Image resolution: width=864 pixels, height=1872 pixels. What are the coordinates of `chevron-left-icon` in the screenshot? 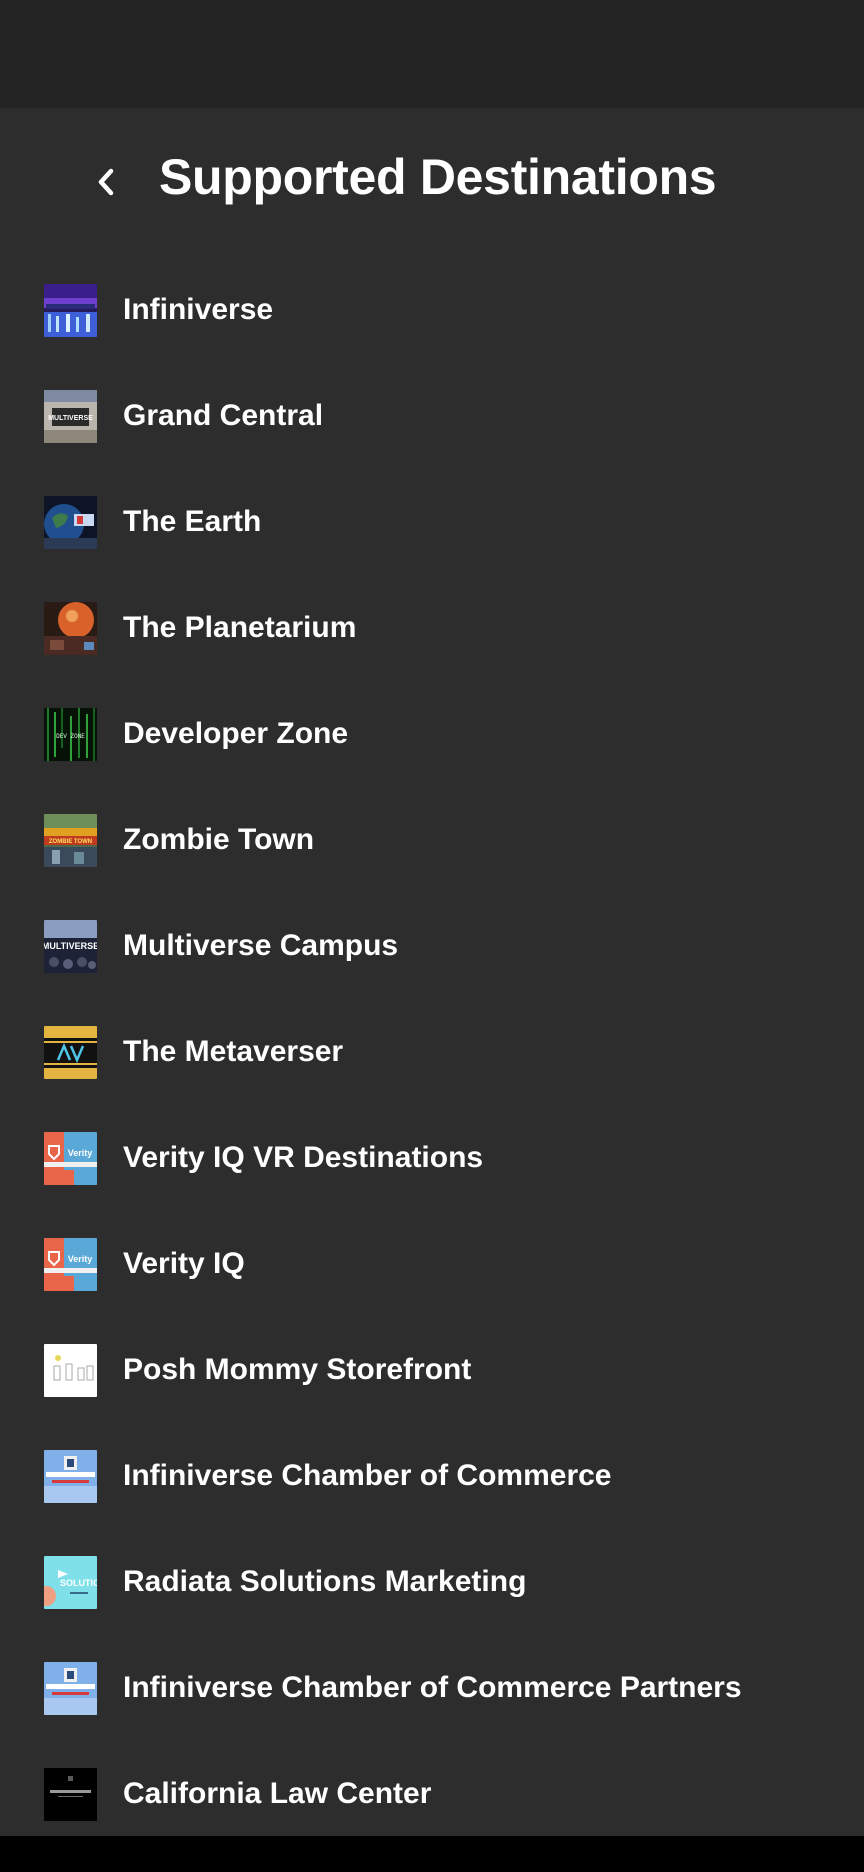 It's located at (106, 184).